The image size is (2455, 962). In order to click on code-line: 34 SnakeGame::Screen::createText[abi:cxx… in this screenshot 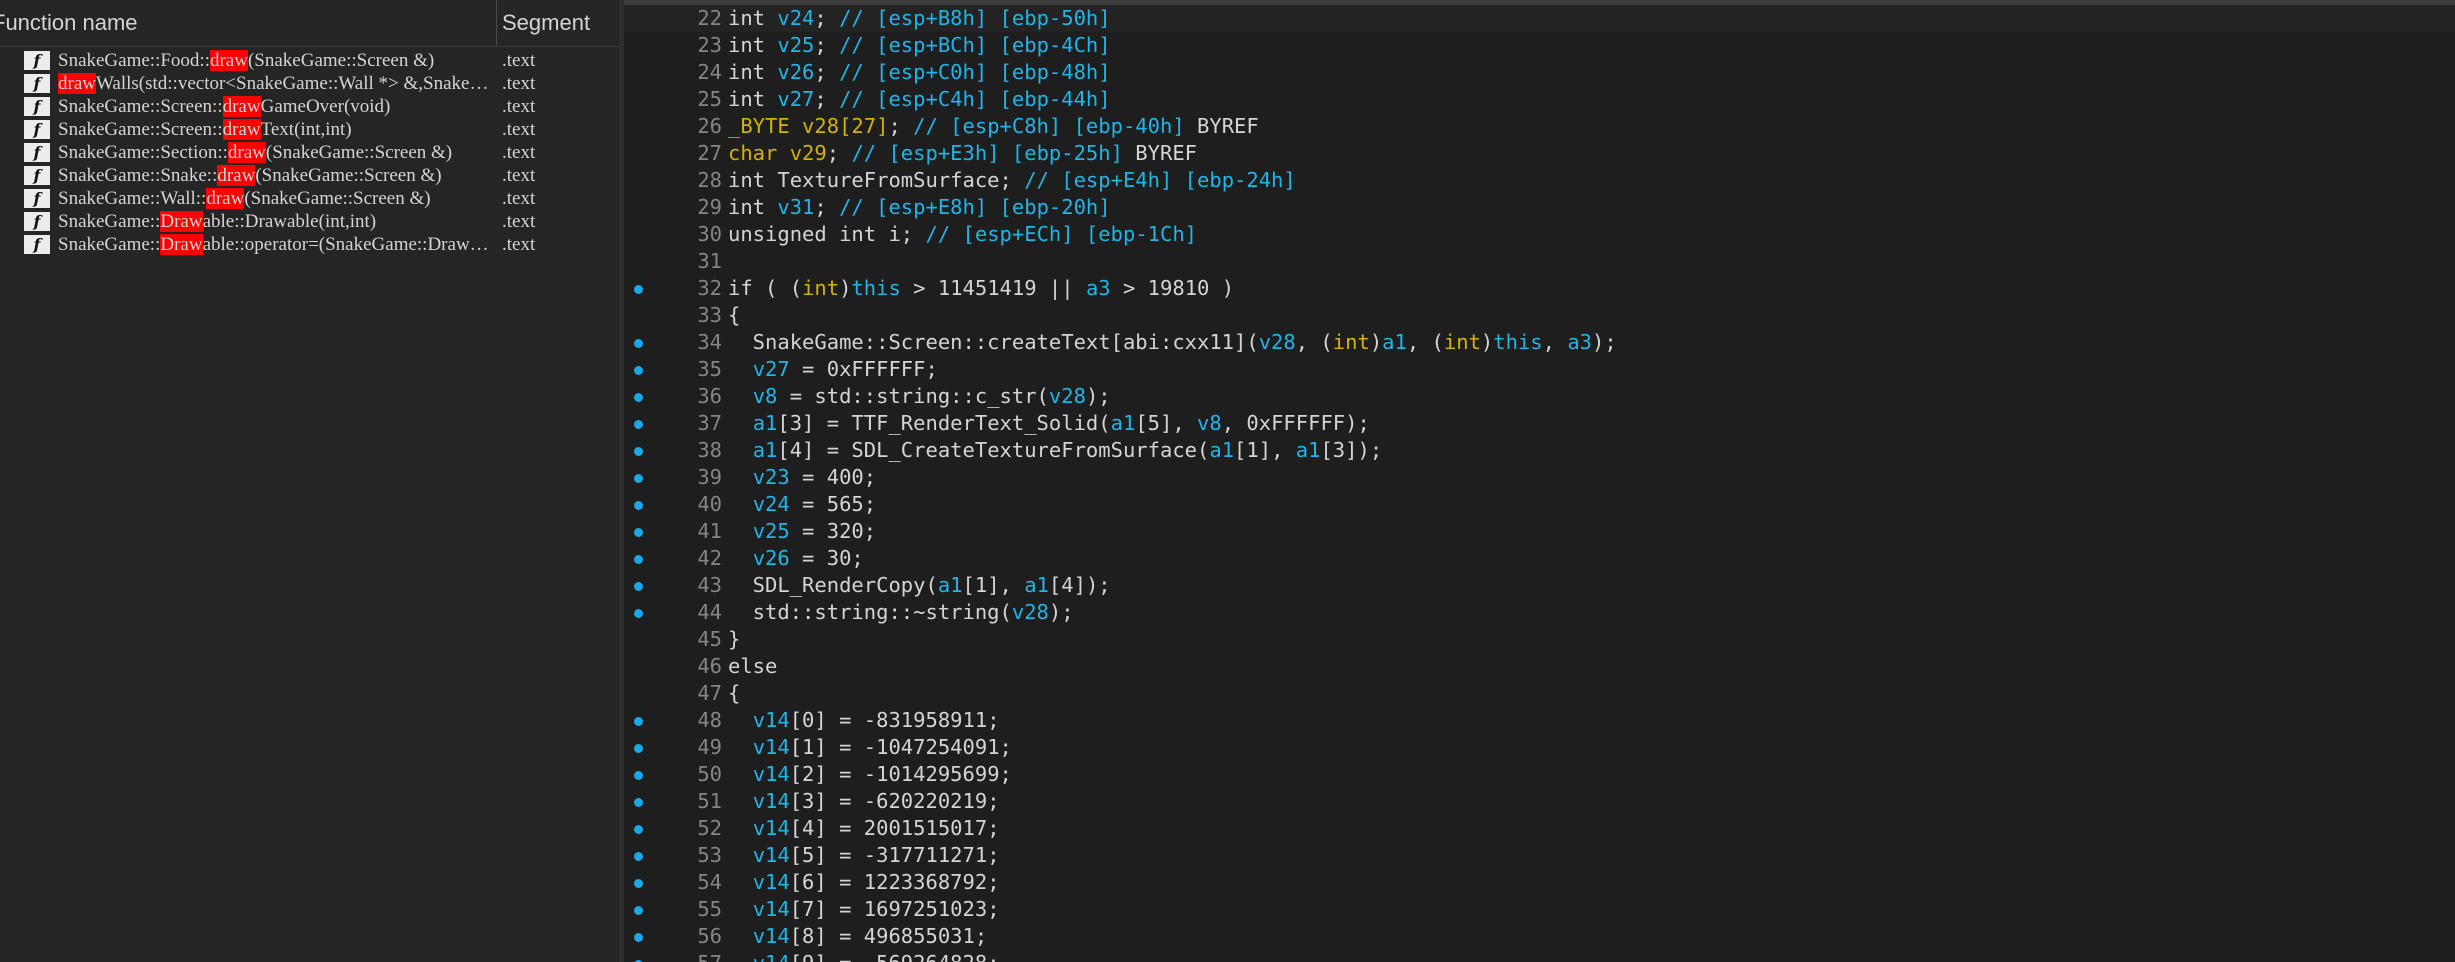, I will do `click(1539, 342)`.